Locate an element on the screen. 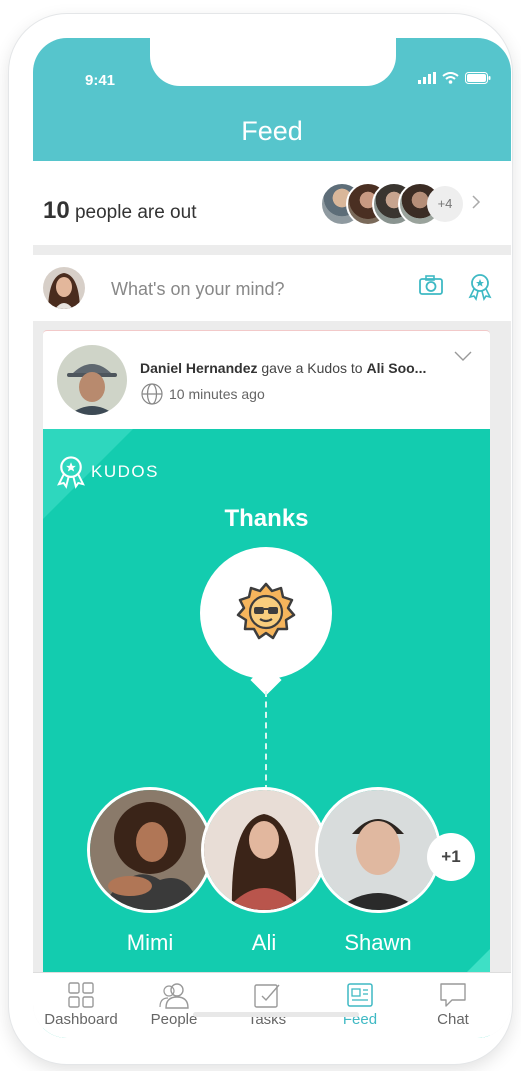 The width and height of the screenshot is (521, 1071). recipient-name: Mimi is located at coordinates (150, 942).